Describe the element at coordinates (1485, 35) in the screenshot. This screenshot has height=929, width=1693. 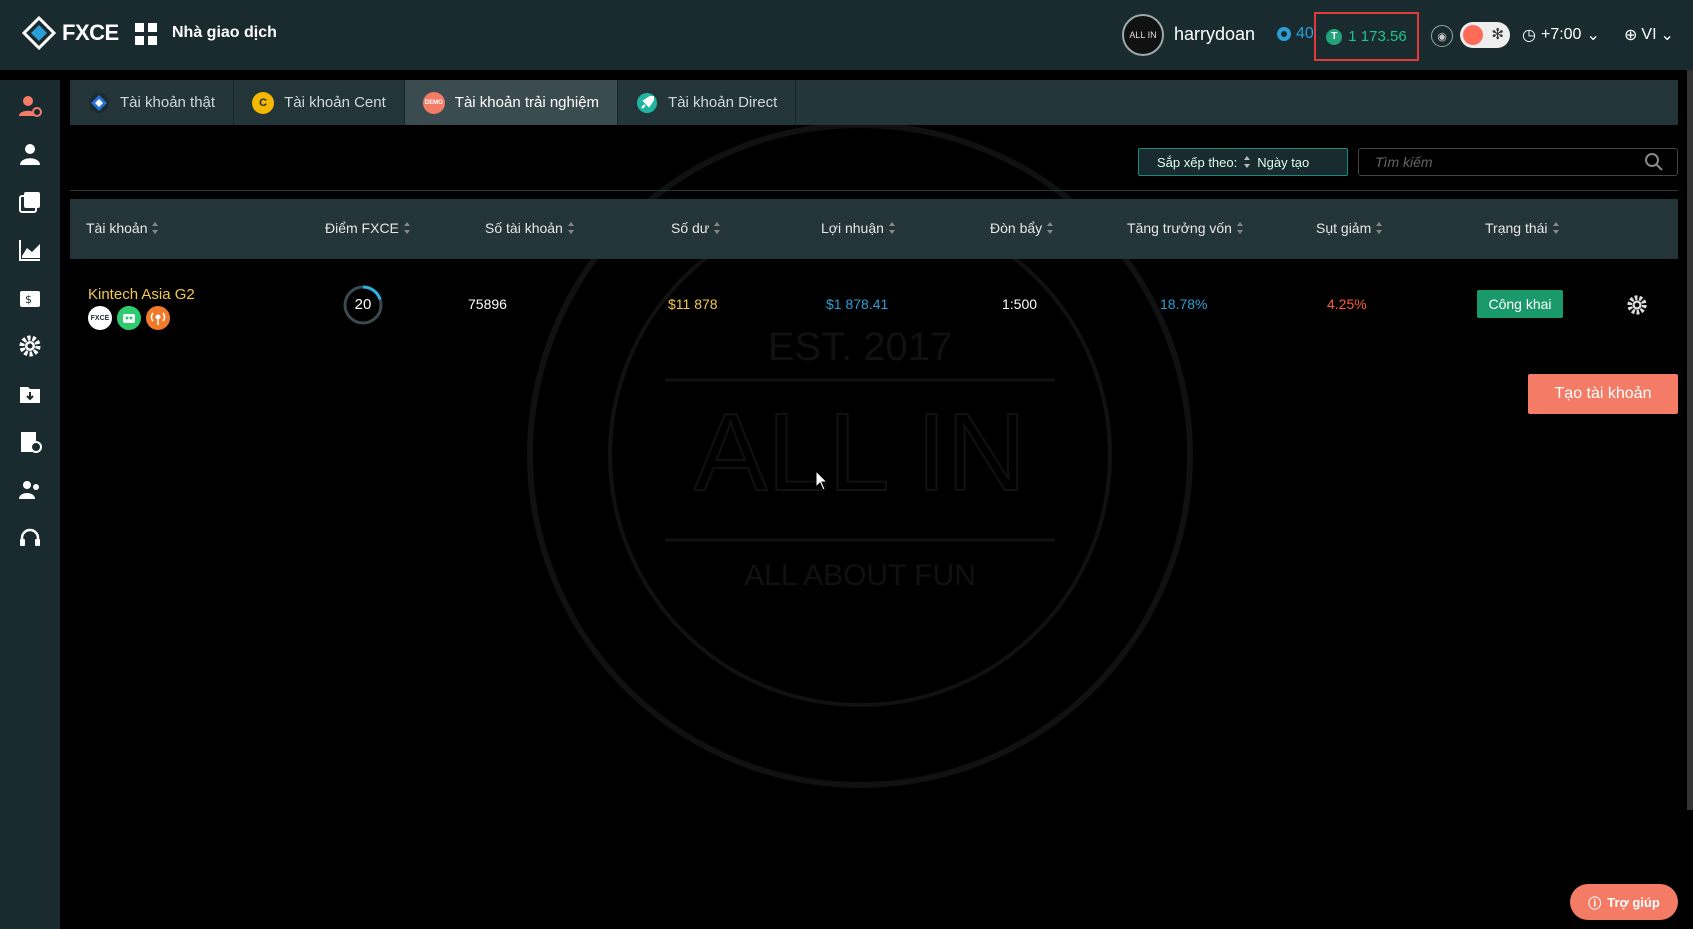
I see `theme-toggle: ✻` at that location.